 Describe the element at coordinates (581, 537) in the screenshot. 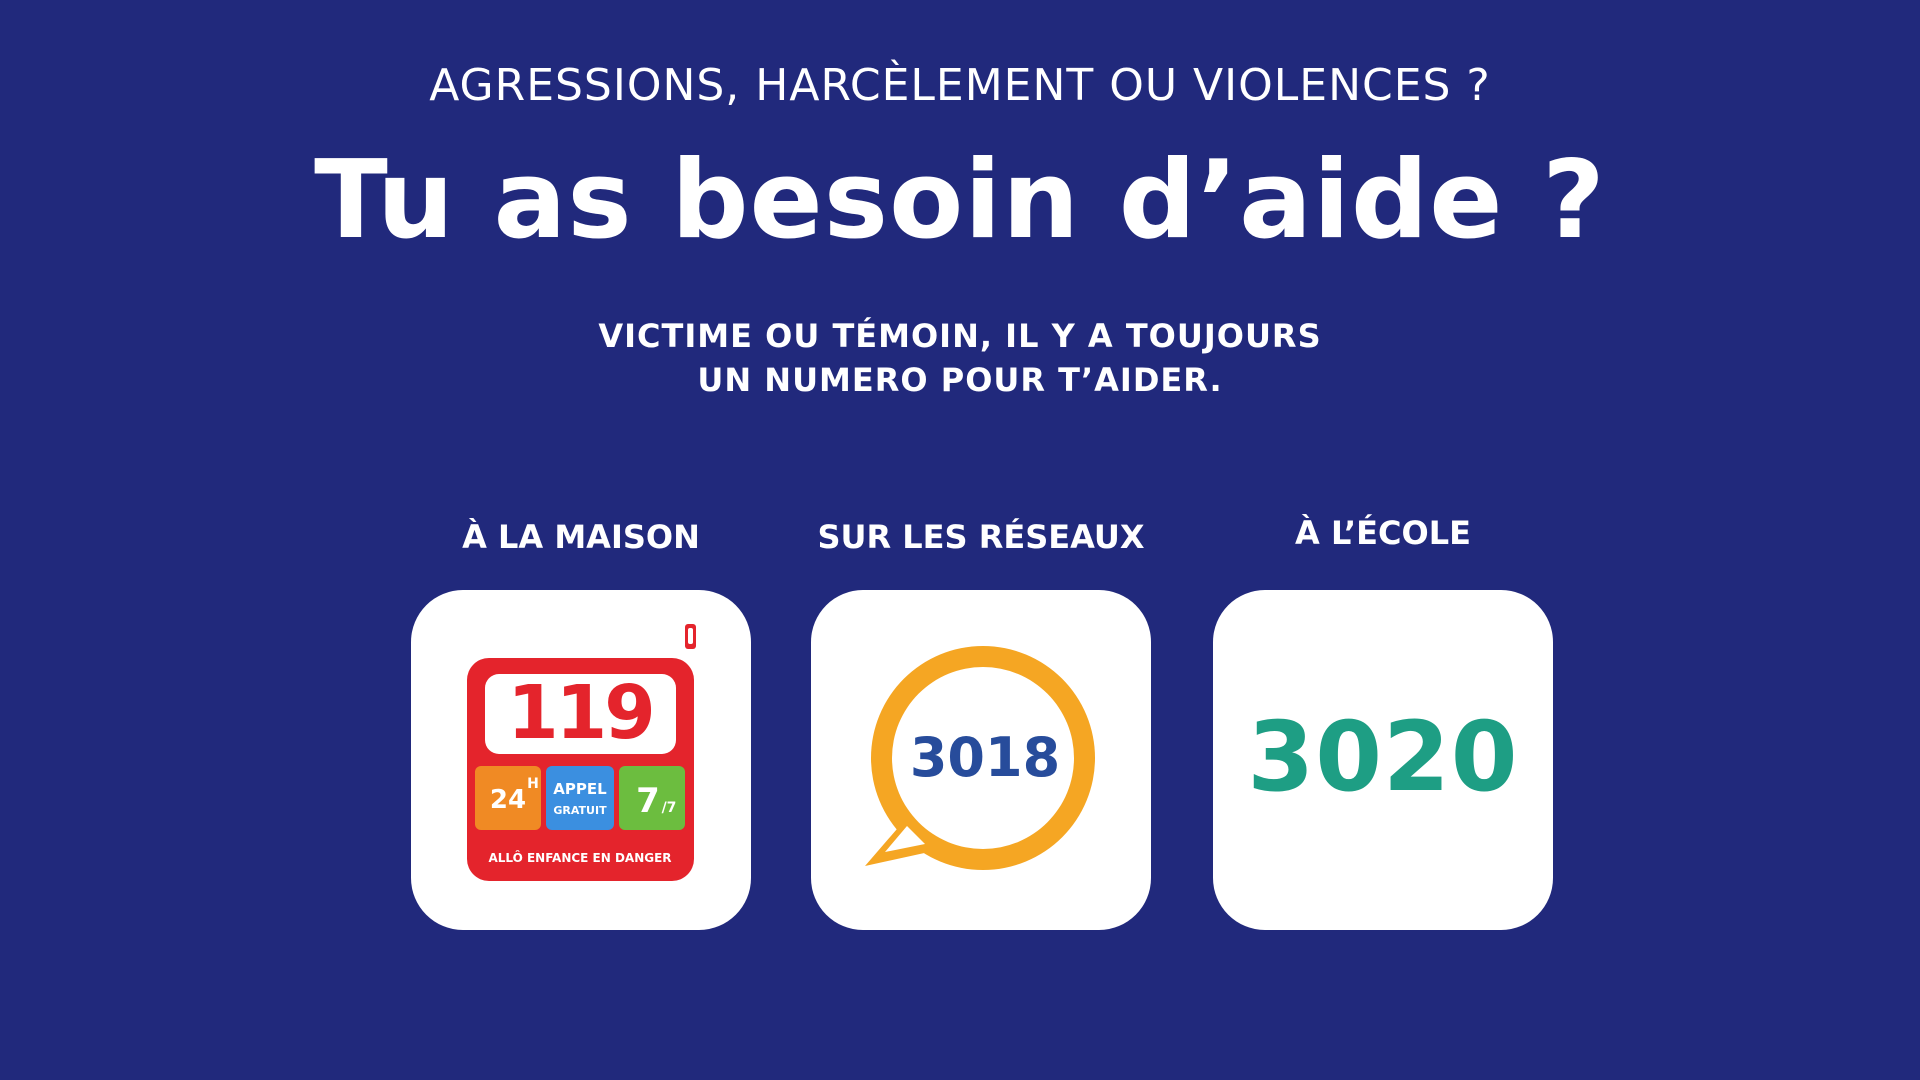

I see `label-home: À LA MAISON` at that location.